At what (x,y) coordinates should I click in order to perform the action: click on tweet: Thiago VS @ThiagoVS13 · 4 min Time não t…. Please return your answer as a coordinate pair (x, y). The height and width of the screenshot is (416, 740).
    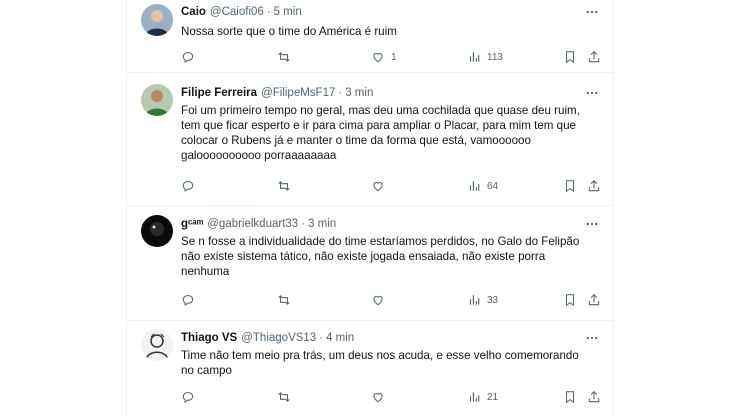
    Looking at the image, I should click on (370, 368).